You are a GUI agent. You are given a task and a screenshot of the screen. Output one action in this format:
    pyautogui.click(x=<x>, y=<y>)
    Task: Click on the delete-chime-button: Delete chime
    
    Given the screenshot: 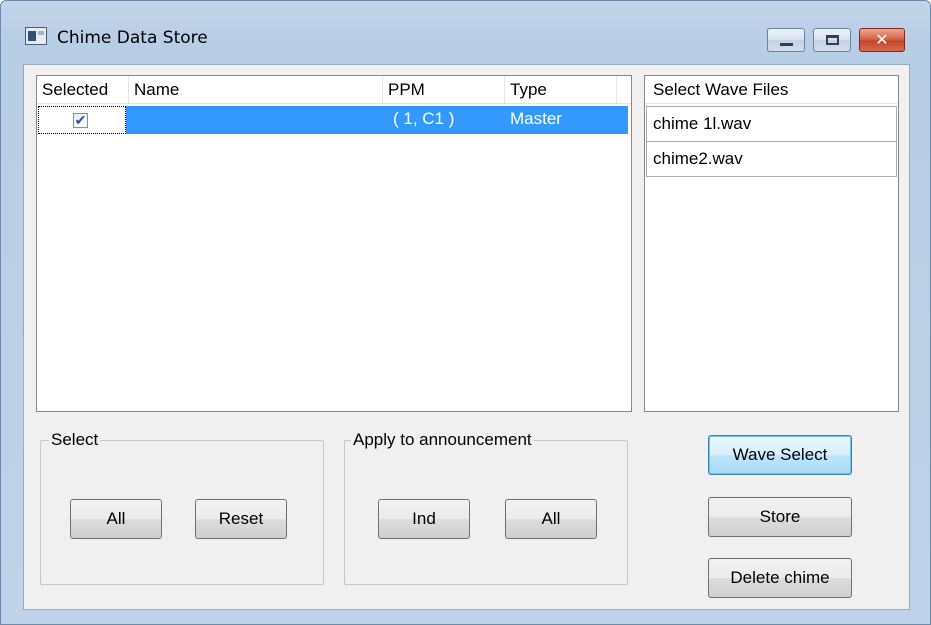 What is the action you would take?
    pyautogui.click(x=780, y=578)
    